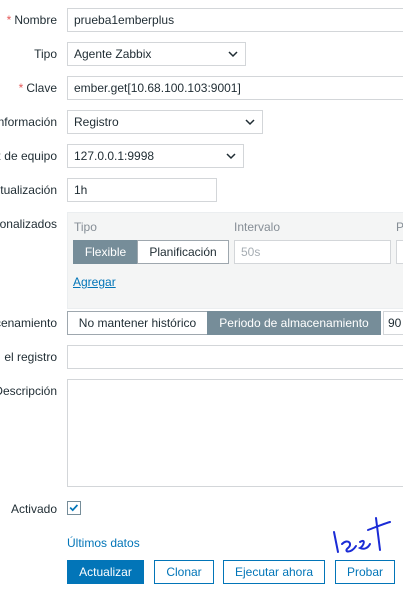  What do you see at coordinates (251, 252) in the screenshot?
I see `interval-placeholder: 50s` at bounding box center [251, 252].